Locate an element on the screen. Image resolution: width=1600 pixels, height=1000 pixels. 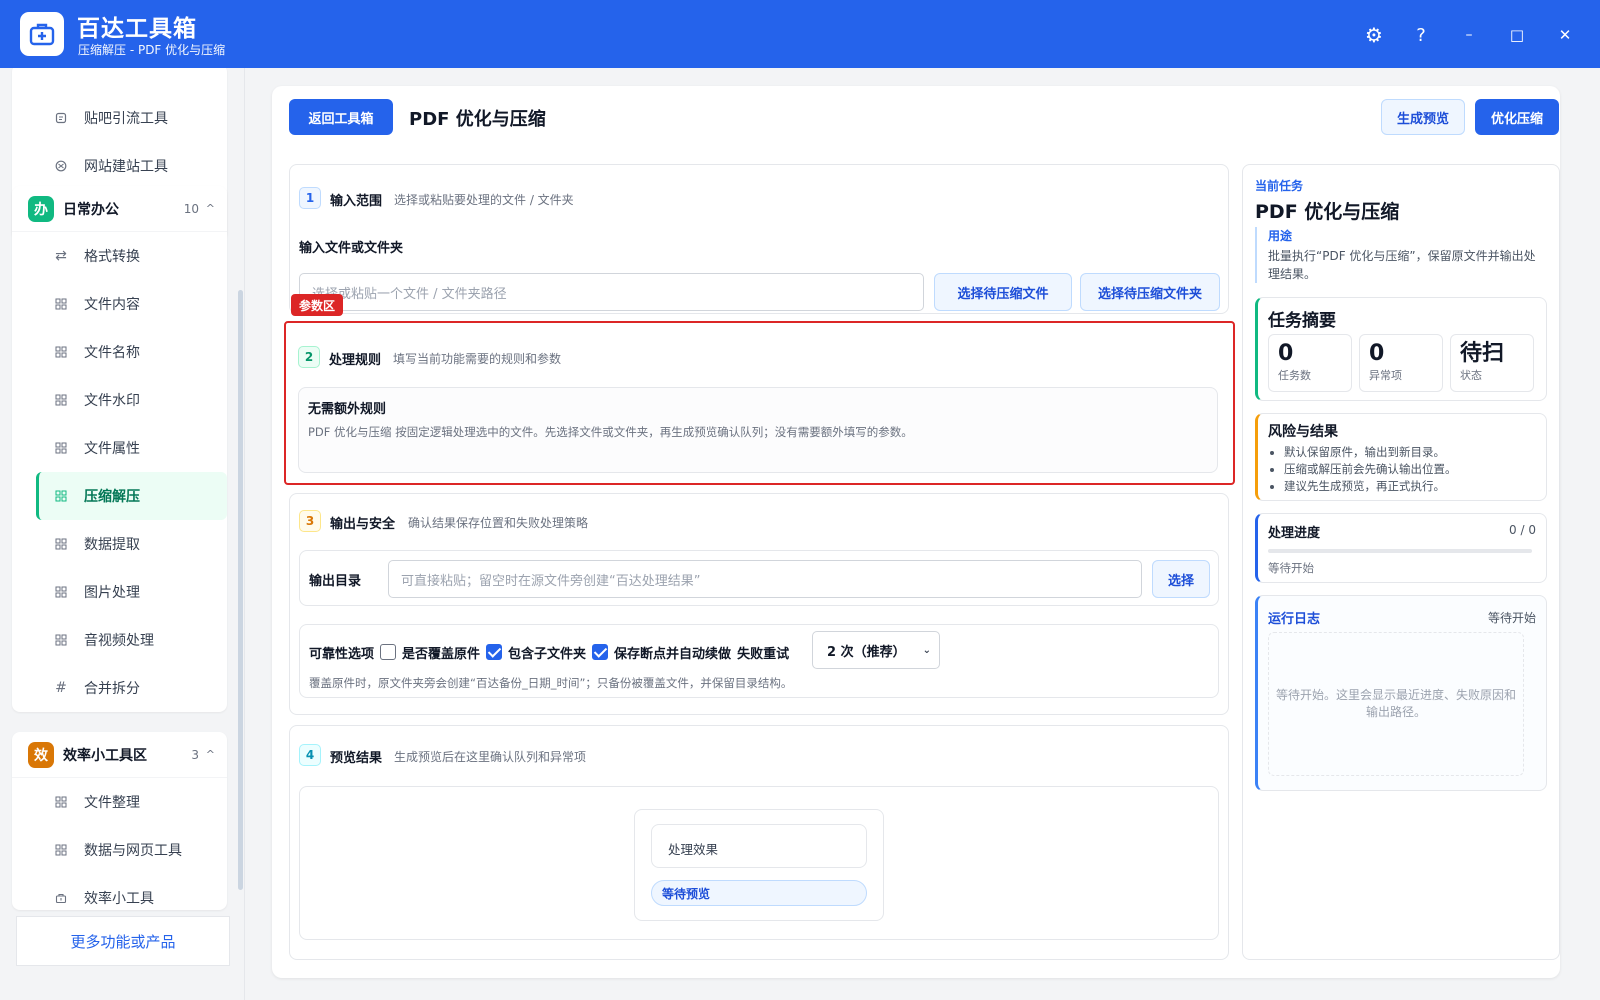
back-to-toolbox-button: 返回工具箱 is located at coordinates (341, 117).